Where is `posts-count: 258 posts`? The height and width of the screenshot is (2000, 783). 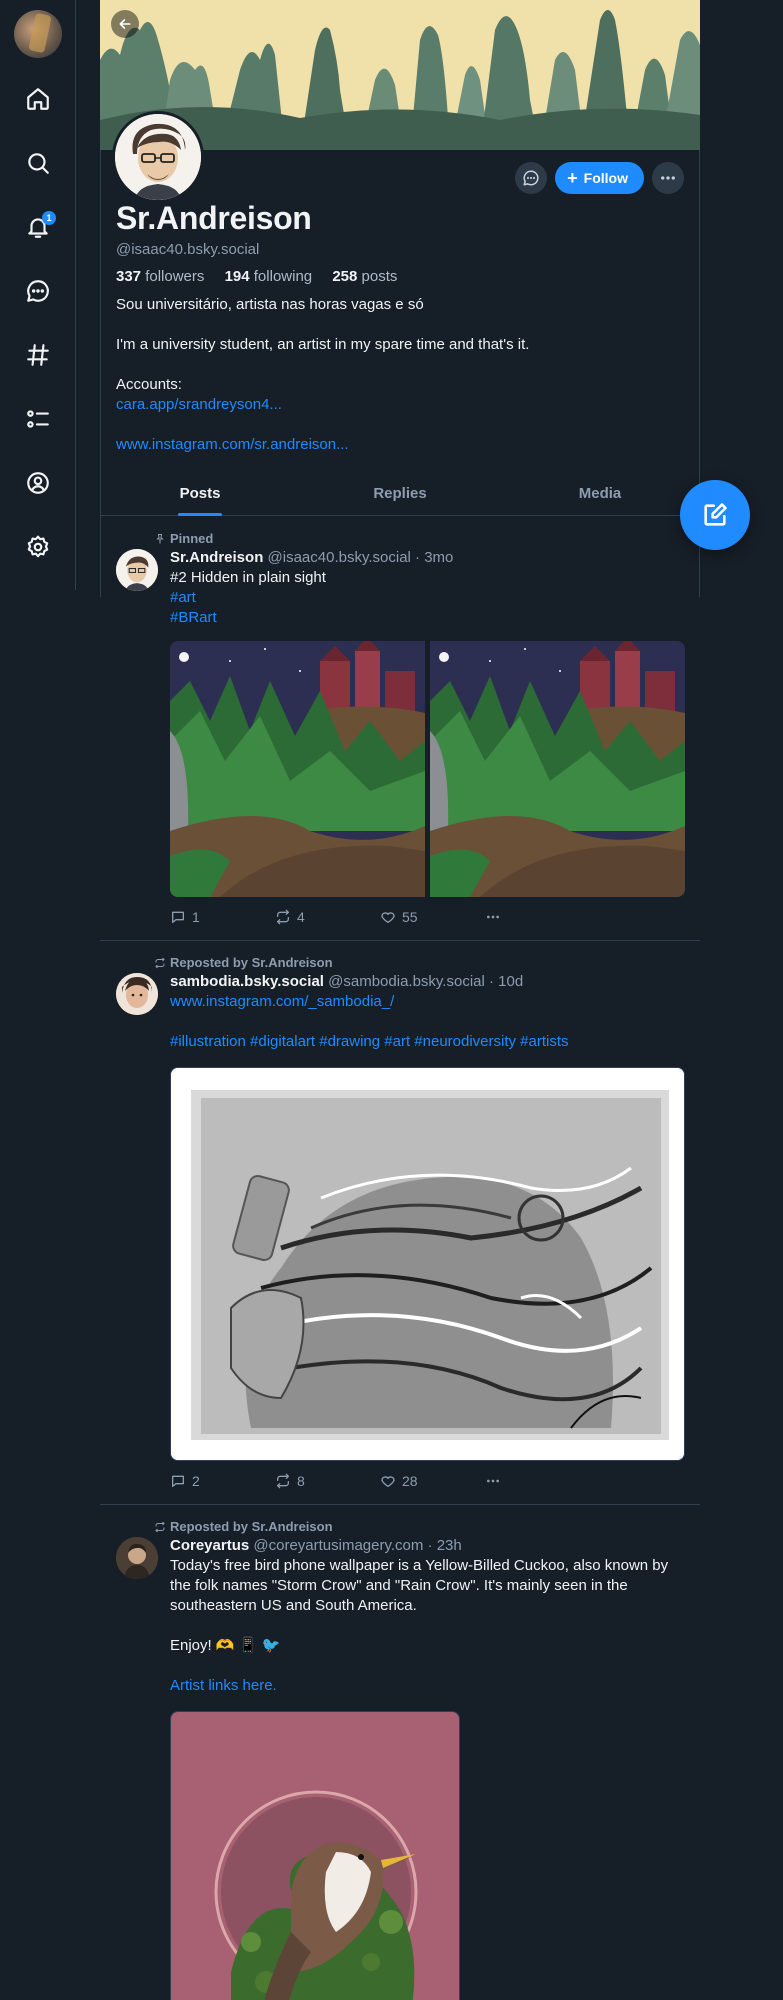
posts-count: 258 posts is located at coordinates (365, 276).